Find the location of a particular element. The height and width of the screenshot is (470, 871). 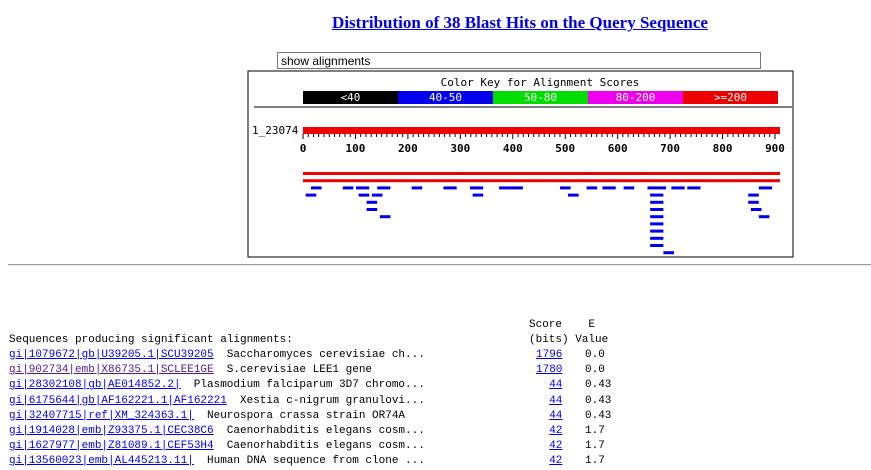

axis-tick-label: 300 is located at coordinates (460, 148).